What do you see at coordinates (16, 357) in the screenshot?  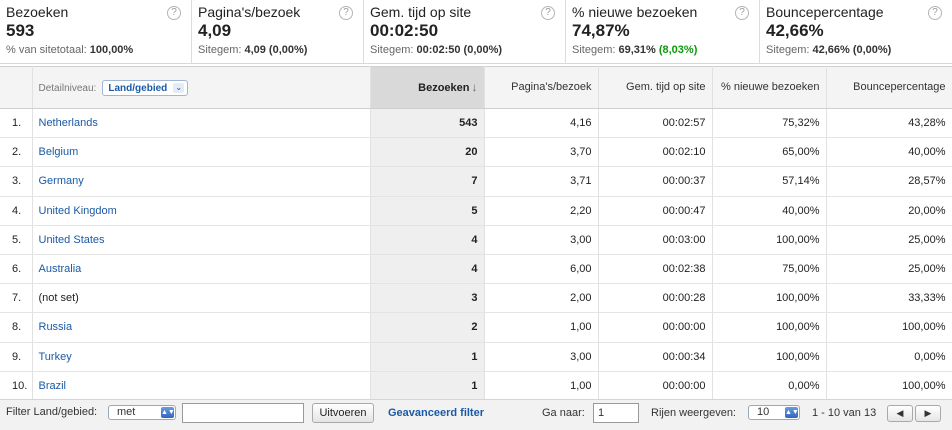 I see `row-index: 9.` at bounding box center [16, 357].